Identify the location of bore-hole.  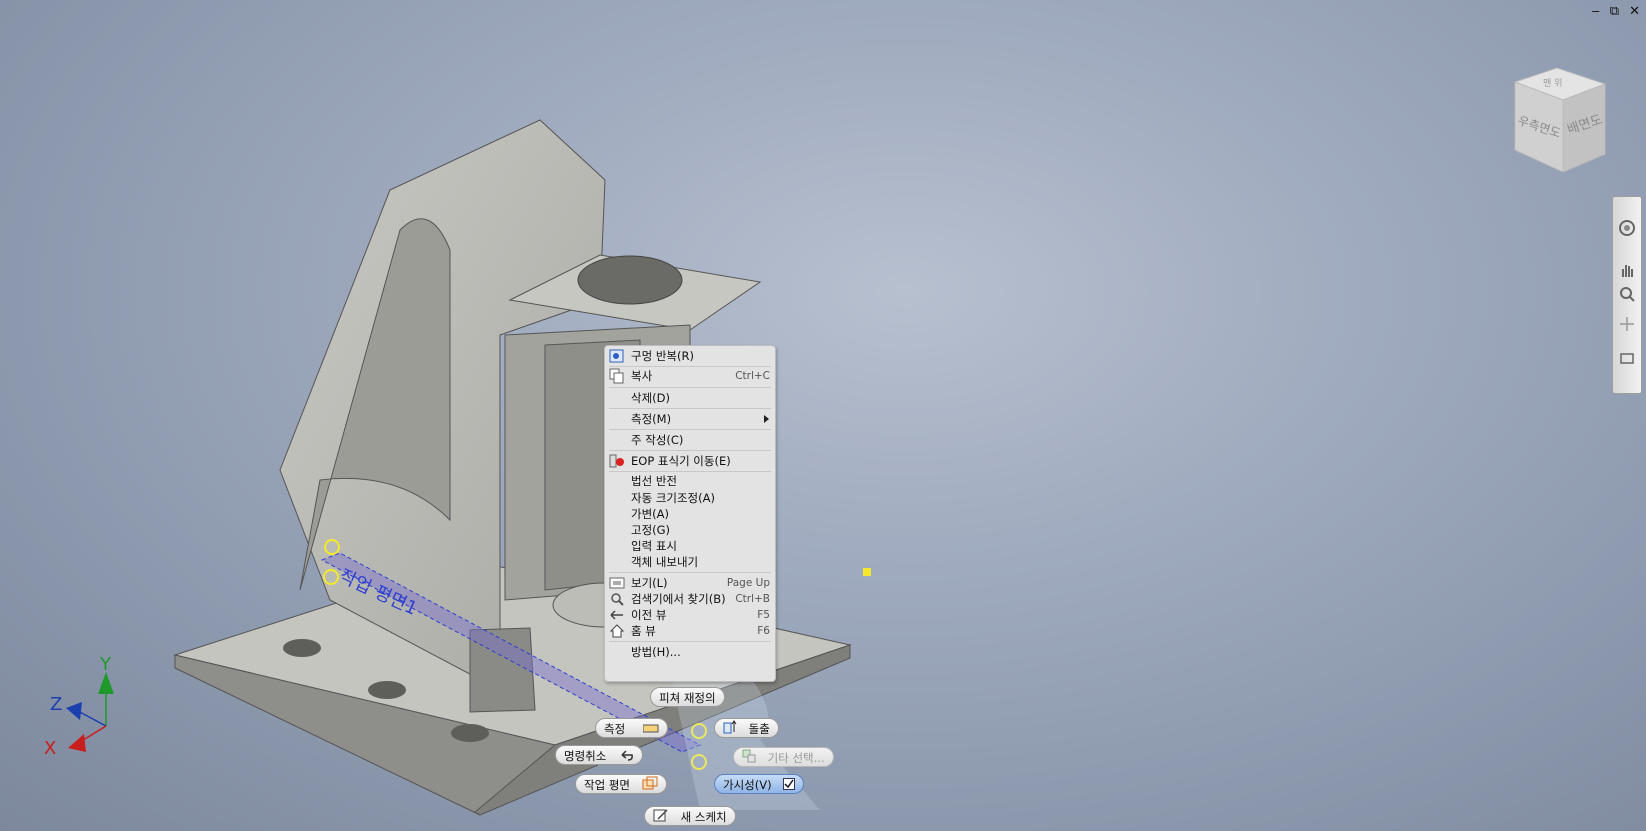
(630, 280).